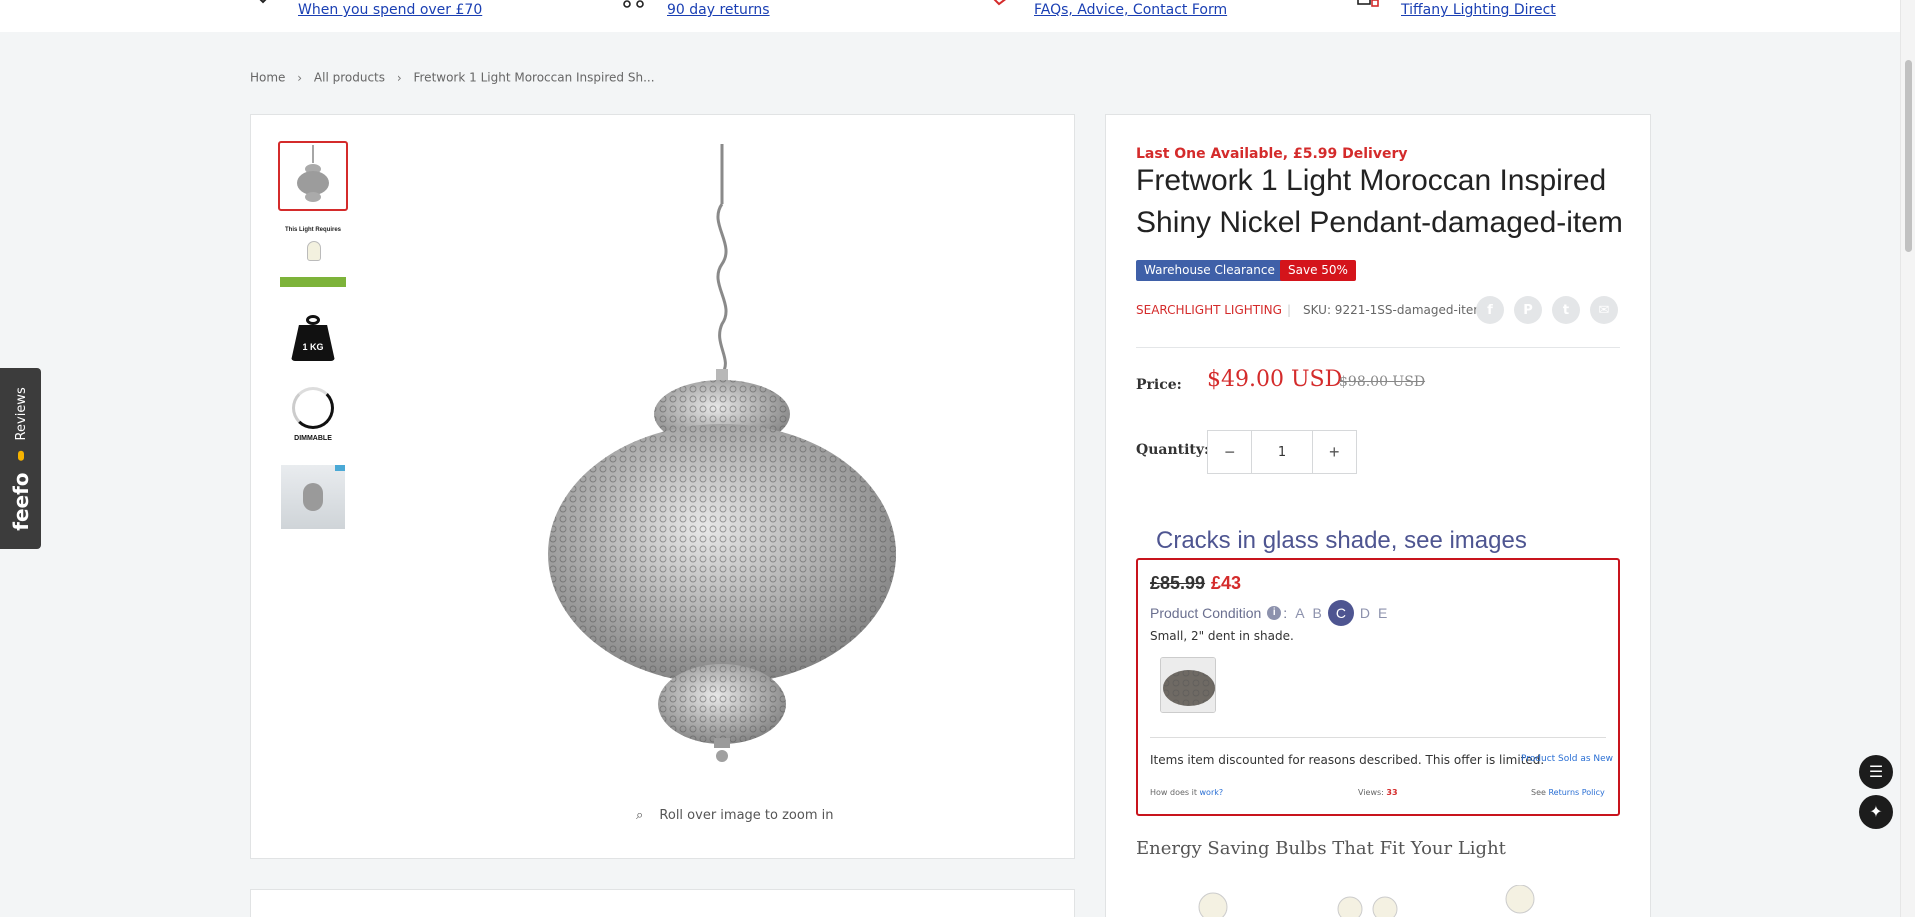  Describe the element at coordinates (1222, 636) in the screenshot. I see `damage-note: Small, 2" dent in shade.` at that location.